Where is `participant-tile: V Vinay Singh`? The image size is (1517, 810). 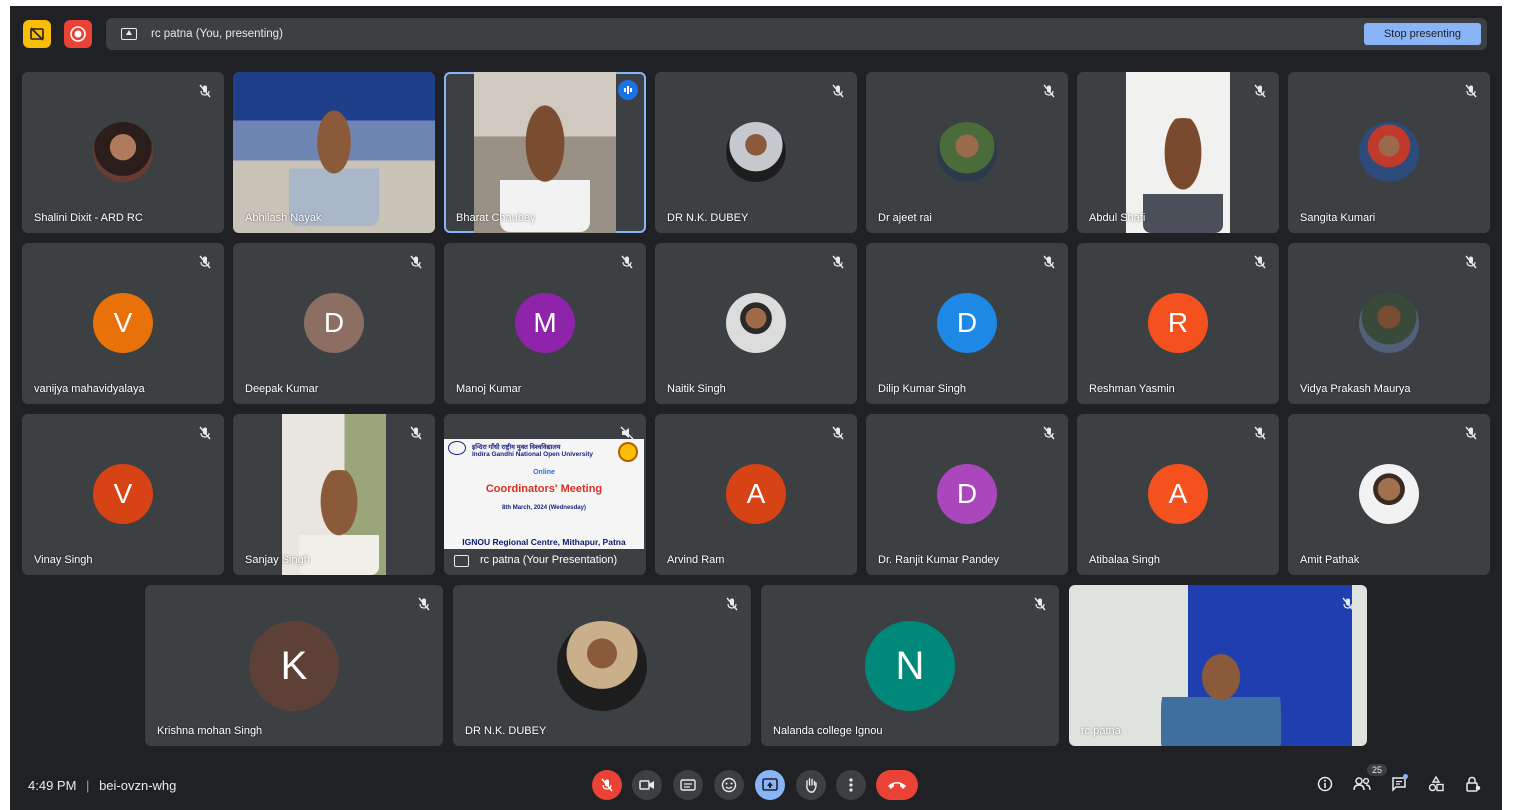
participant-tile: V Vinay Singh is located at coordinates (123, 494).